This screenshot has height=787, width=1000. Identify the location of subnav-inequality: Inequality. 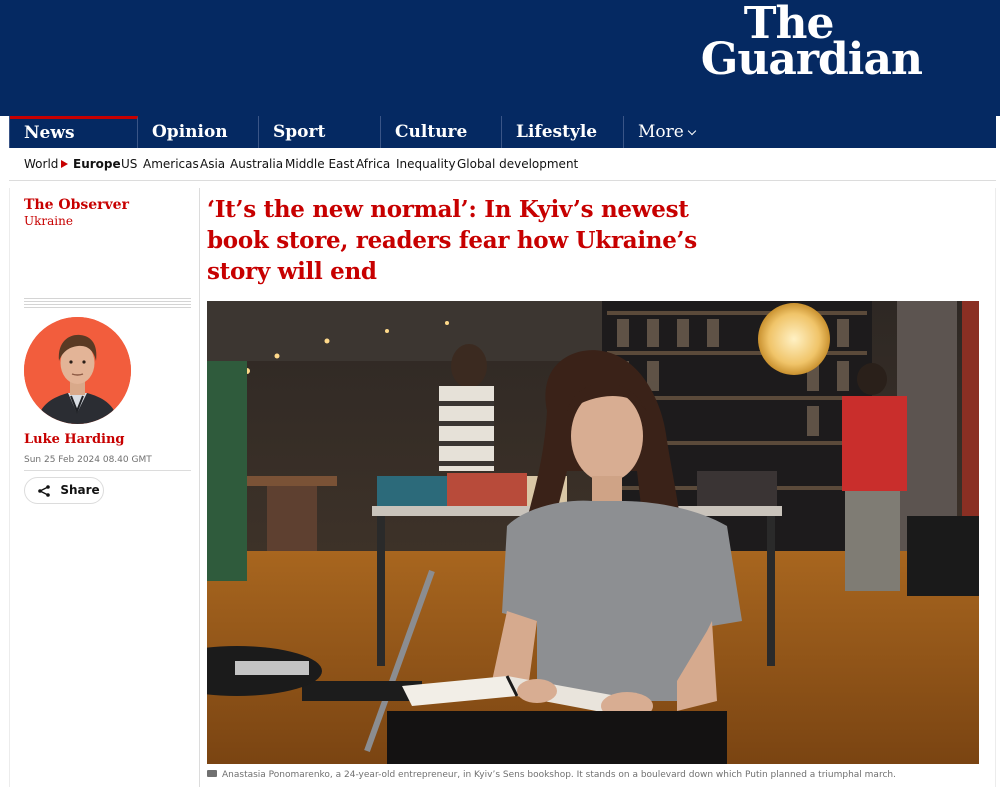
(426, 164).